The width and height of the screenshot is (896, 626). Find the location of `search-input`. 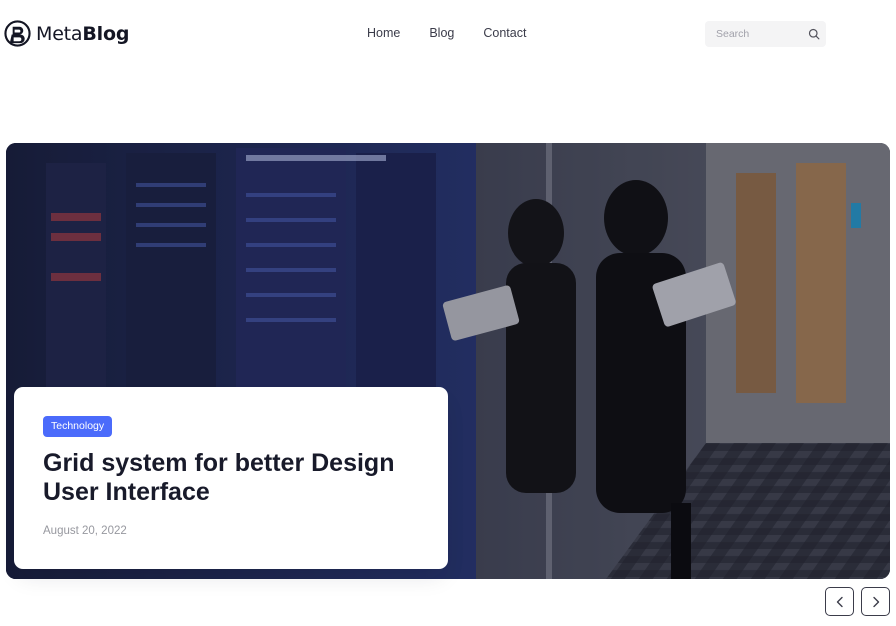

search-input is located at coordinates (752, 34).